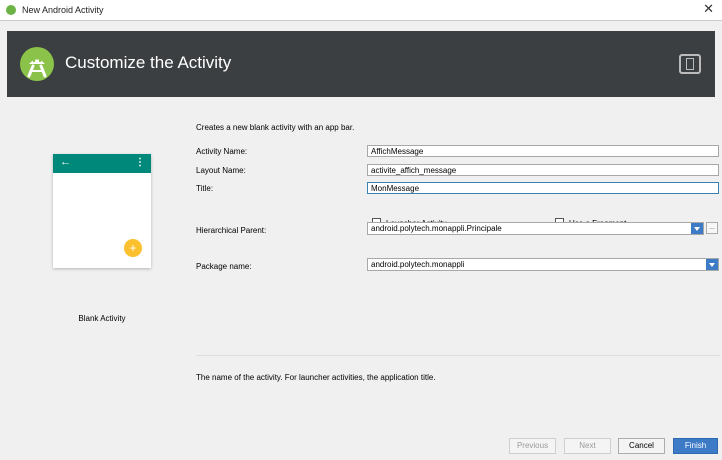 The image size is (722, 460). I want to click on cancel-button: Cancel, so click(641, 446).